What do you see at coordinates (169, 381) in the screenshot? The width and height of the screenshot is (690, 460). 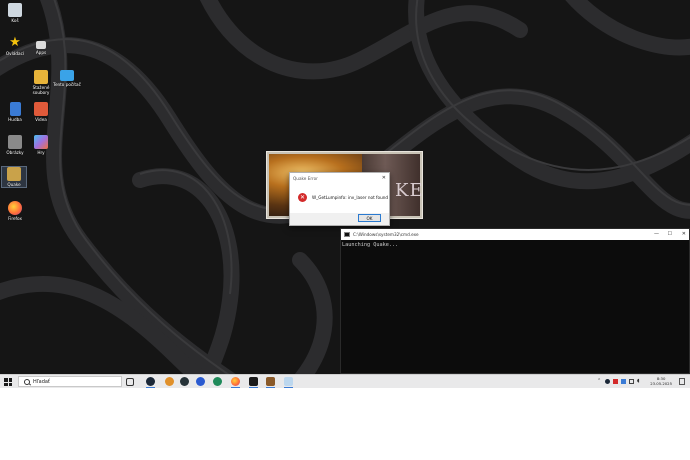 I see `app-orange-icon` at bounding box center [169, 381].